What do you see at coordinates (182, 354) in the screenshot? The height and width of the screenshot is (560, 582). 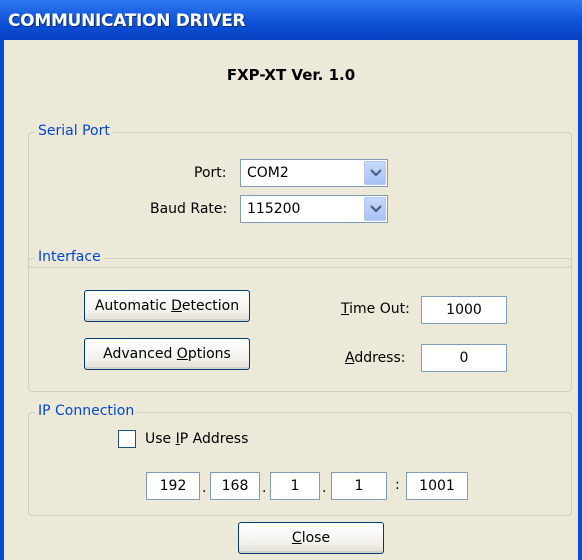 I see `advanced-options-mnemonic: O` at bounding box center [182, 354].